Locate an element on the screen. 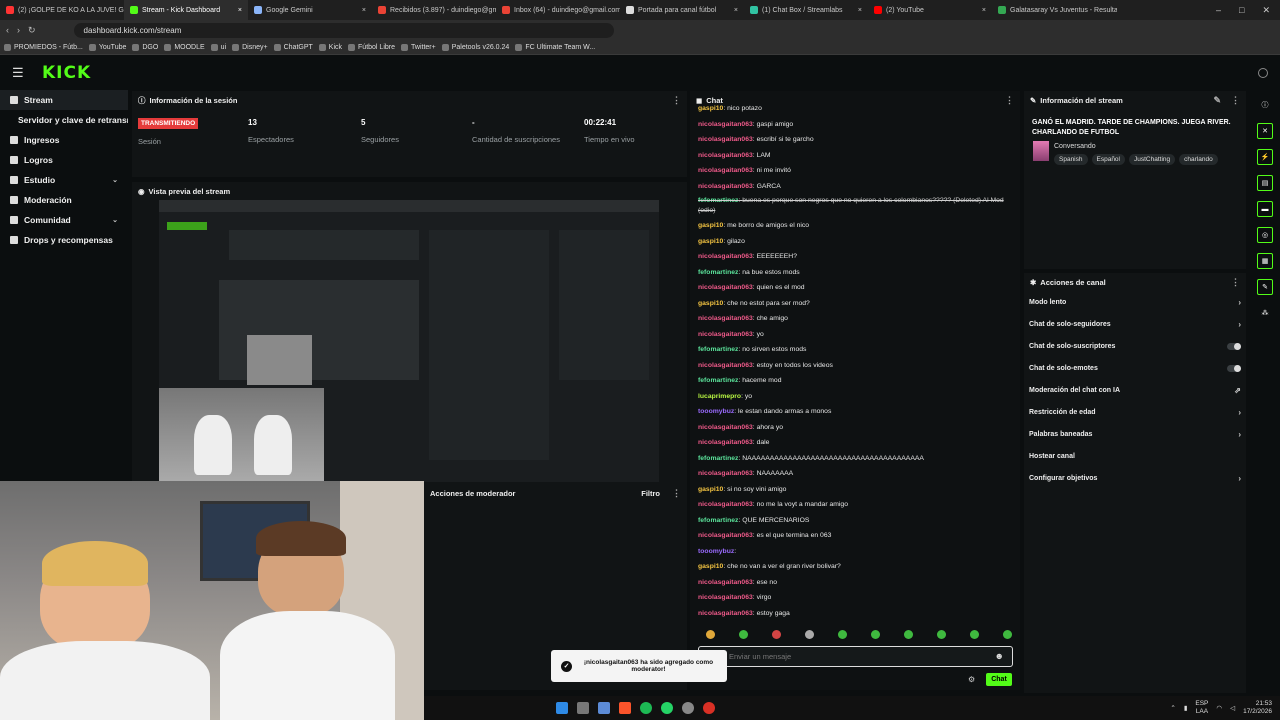 The image size is (1280, 720). notification-icon is located at coordinates (1263, 72).